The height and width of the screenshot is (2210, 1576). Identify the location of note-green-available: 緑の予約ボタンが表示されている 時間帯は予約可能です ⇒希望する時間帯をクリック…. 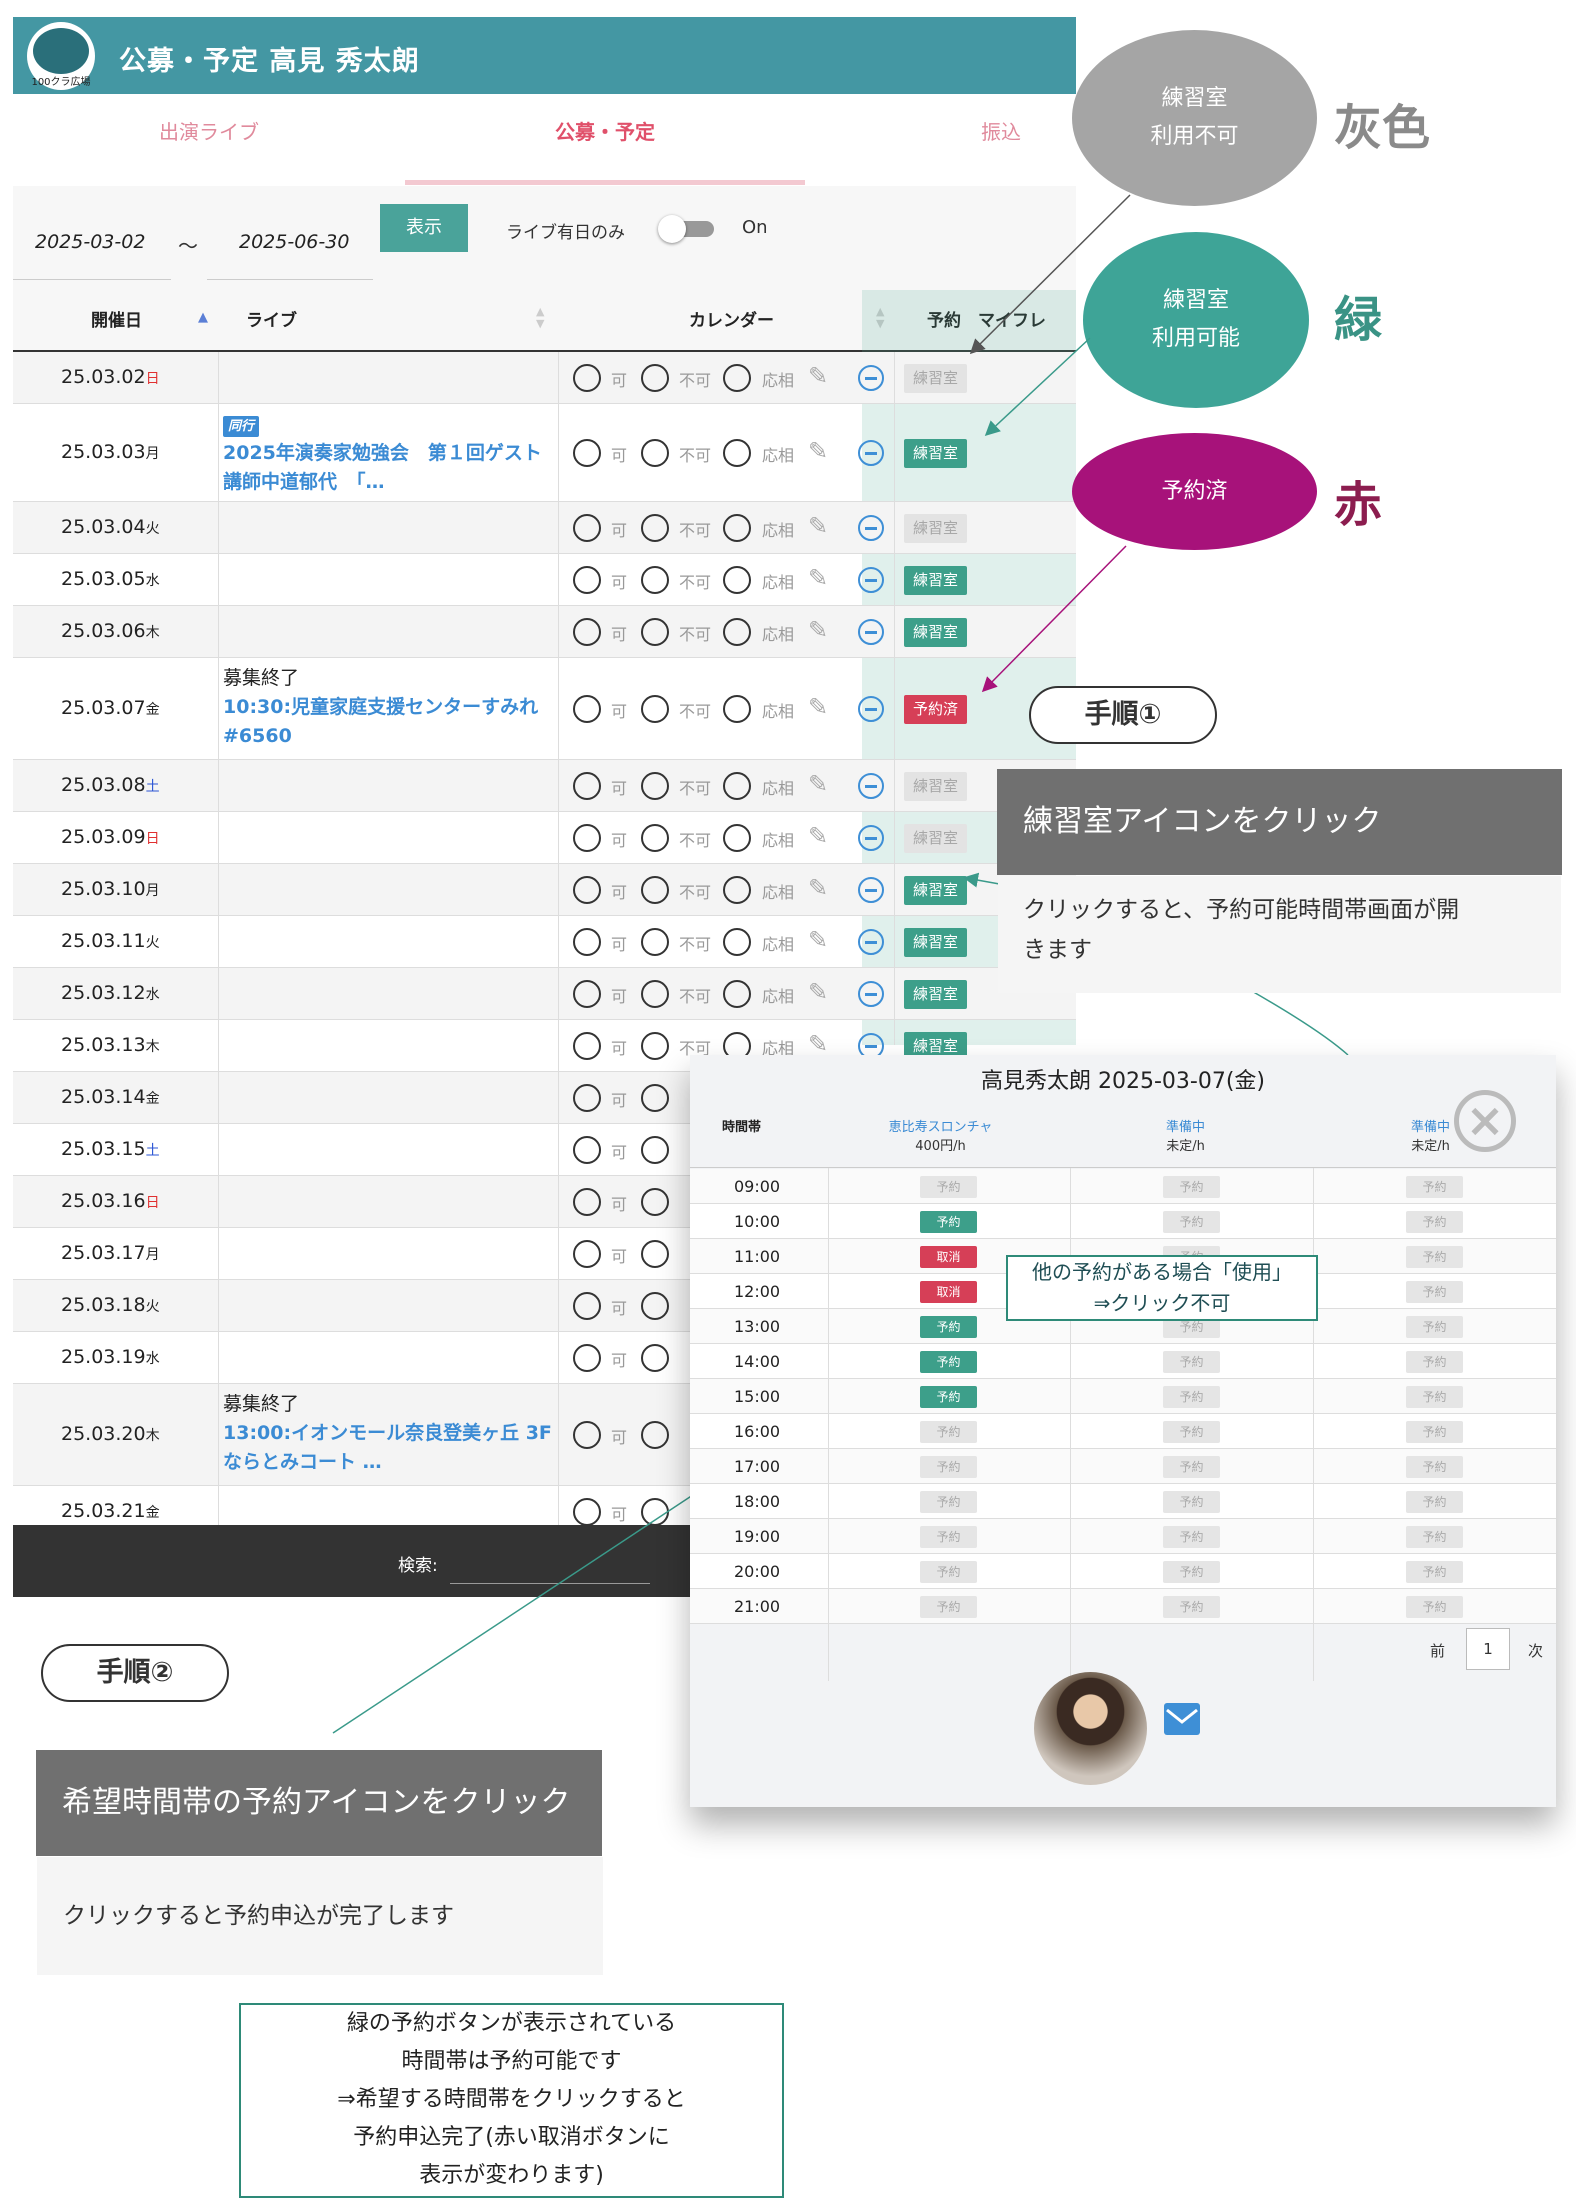
(511, 2100).